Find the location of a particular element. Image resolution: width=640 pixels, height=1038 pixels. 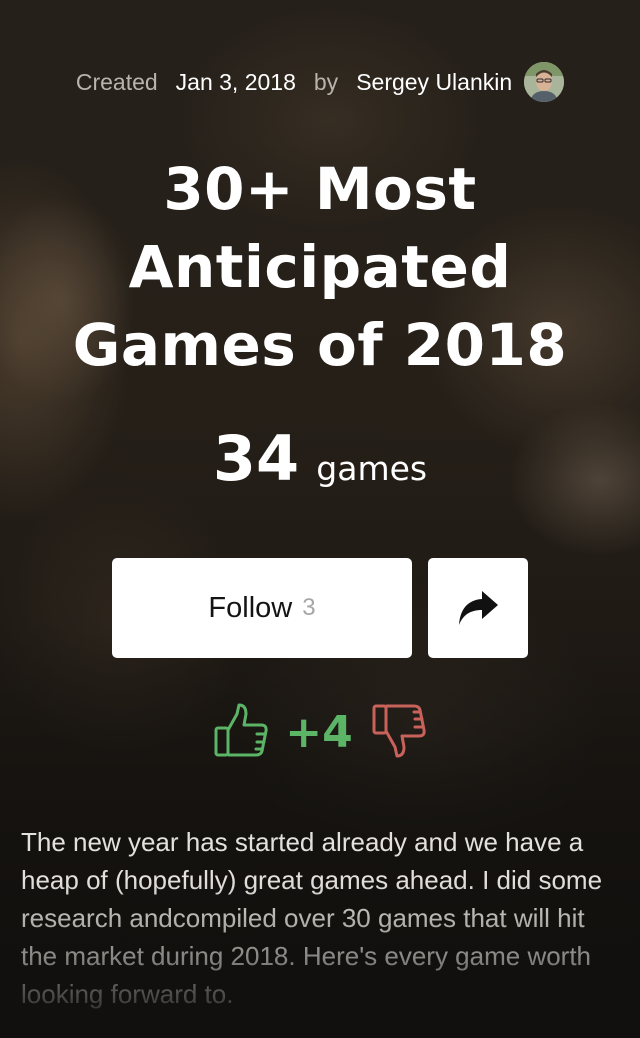

games-count-unit: games is located at coordinates (372, 468).